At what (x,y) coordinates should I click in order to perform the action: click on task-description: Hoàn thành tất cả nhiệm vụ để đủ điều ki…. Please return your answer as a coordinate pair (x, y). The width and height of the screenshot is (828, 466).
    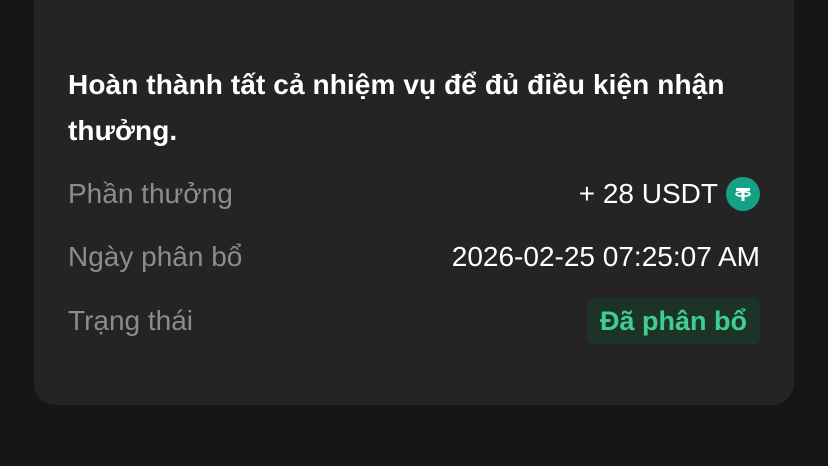
    Looking at the image, I should click on (396, 107).